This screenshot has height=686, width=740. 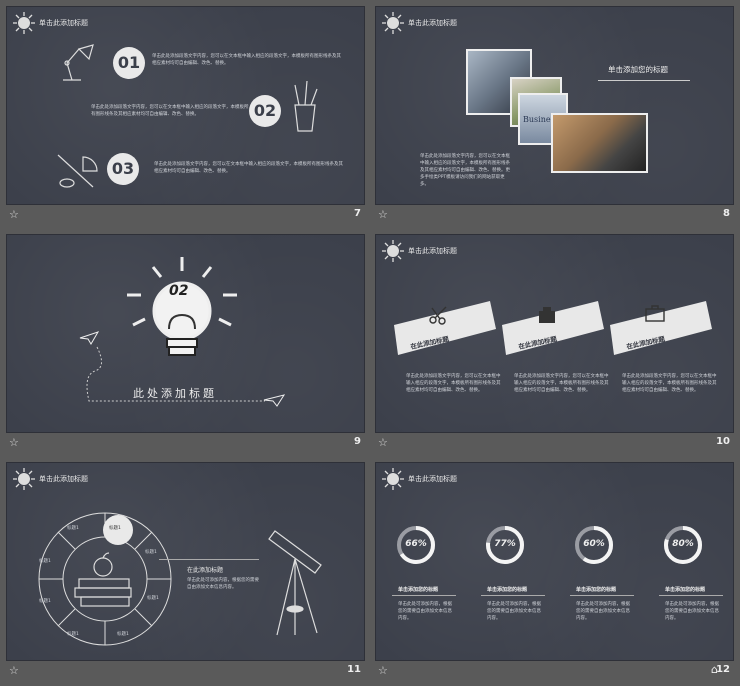 I want to click on section-title: 单击添加您的标题, so click(x=638, y=69).